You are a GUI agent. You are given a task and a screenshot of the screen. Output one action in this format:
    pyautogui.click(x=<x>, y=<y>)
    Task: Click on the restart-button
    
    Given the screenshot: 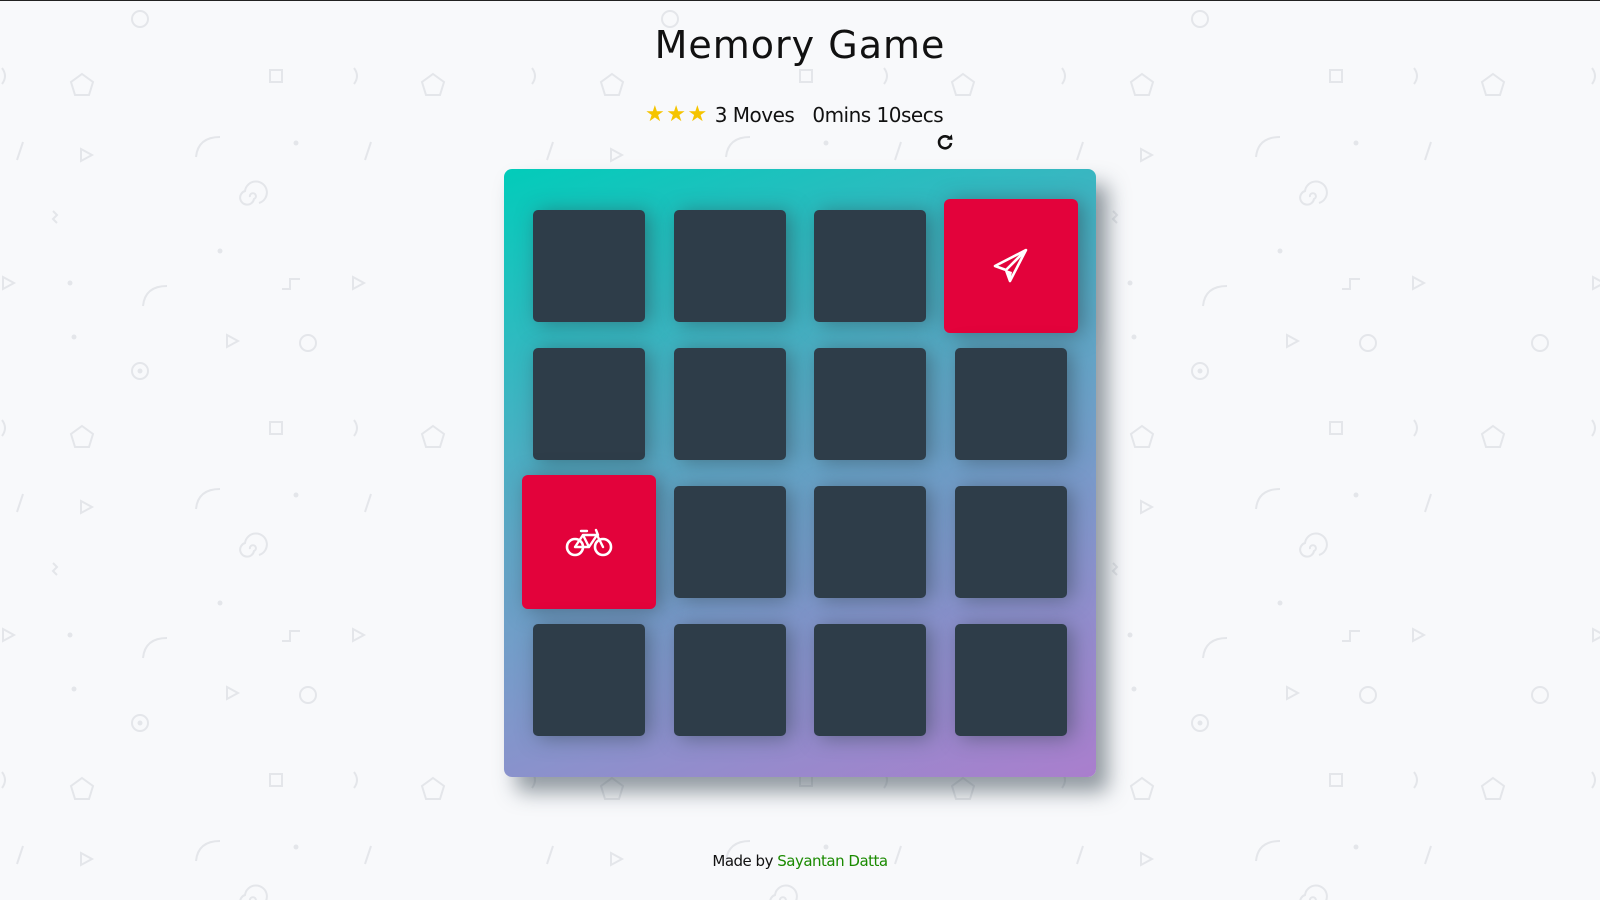 What is the action you would take?
    pyautogui.click(x=945, y=143)
    